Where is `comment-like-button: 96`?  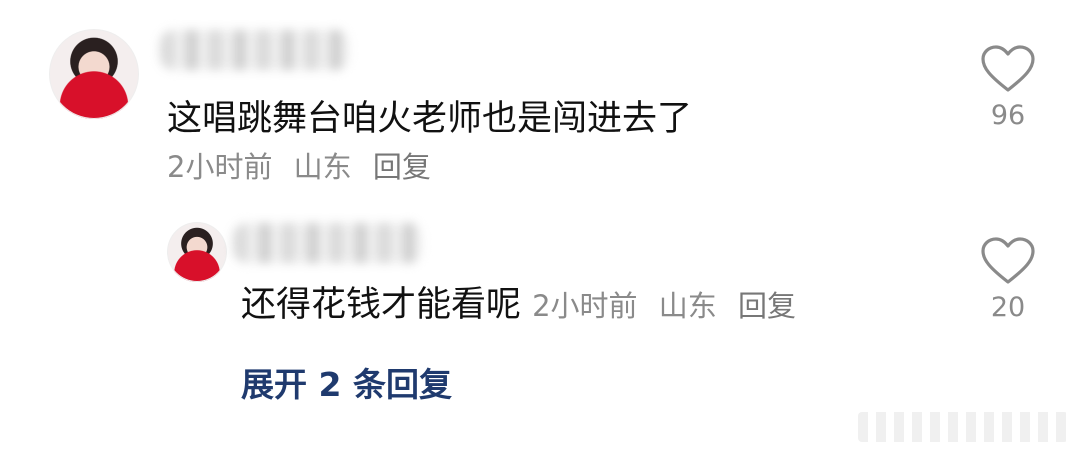 comment-like-button: 96 is located at coordinates (1008, 86).